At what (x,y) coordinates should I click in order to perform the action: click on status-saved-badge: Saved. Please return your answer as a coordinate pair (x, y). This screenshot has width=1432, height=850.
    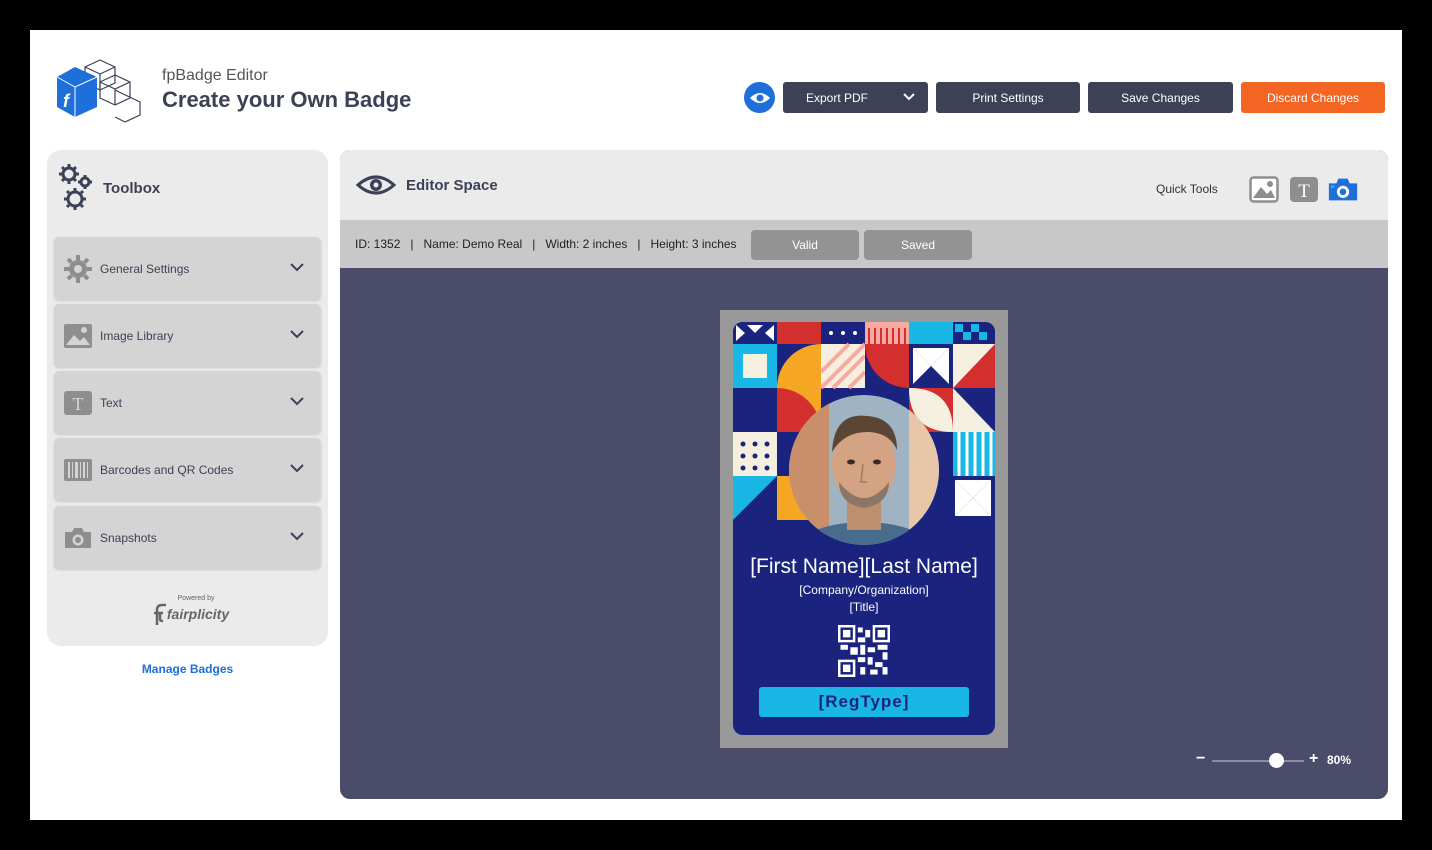
    Looking at the image, I should click on (918, 245).